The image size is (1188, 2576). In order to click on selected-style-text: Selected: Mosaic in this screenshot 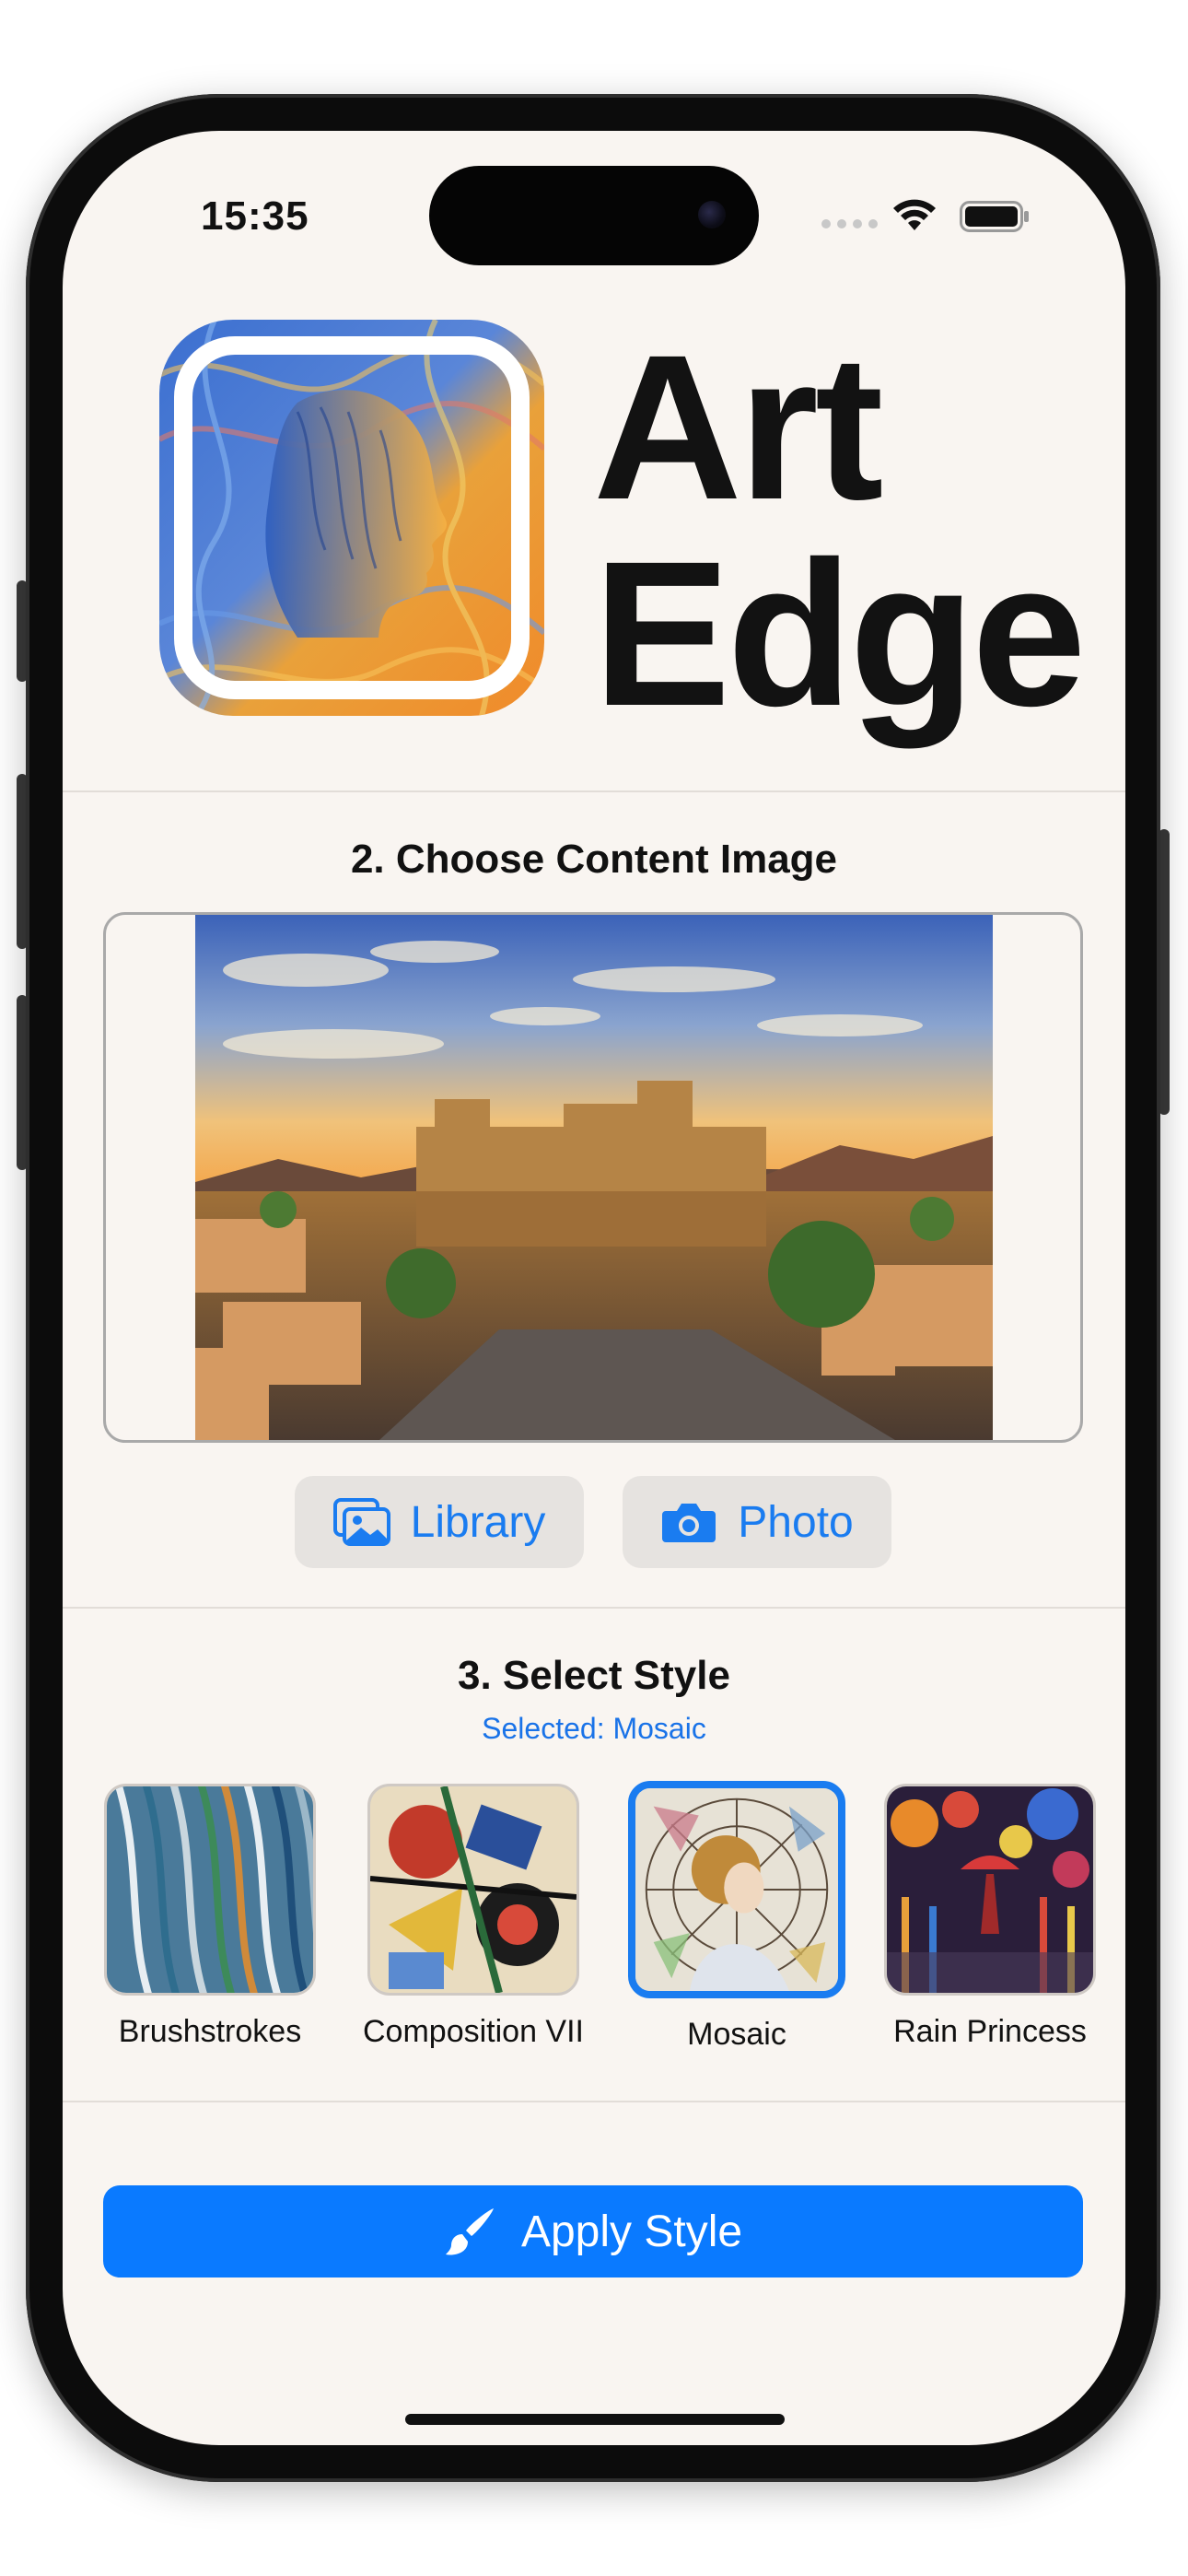, I will do `click(594, 1728)`.